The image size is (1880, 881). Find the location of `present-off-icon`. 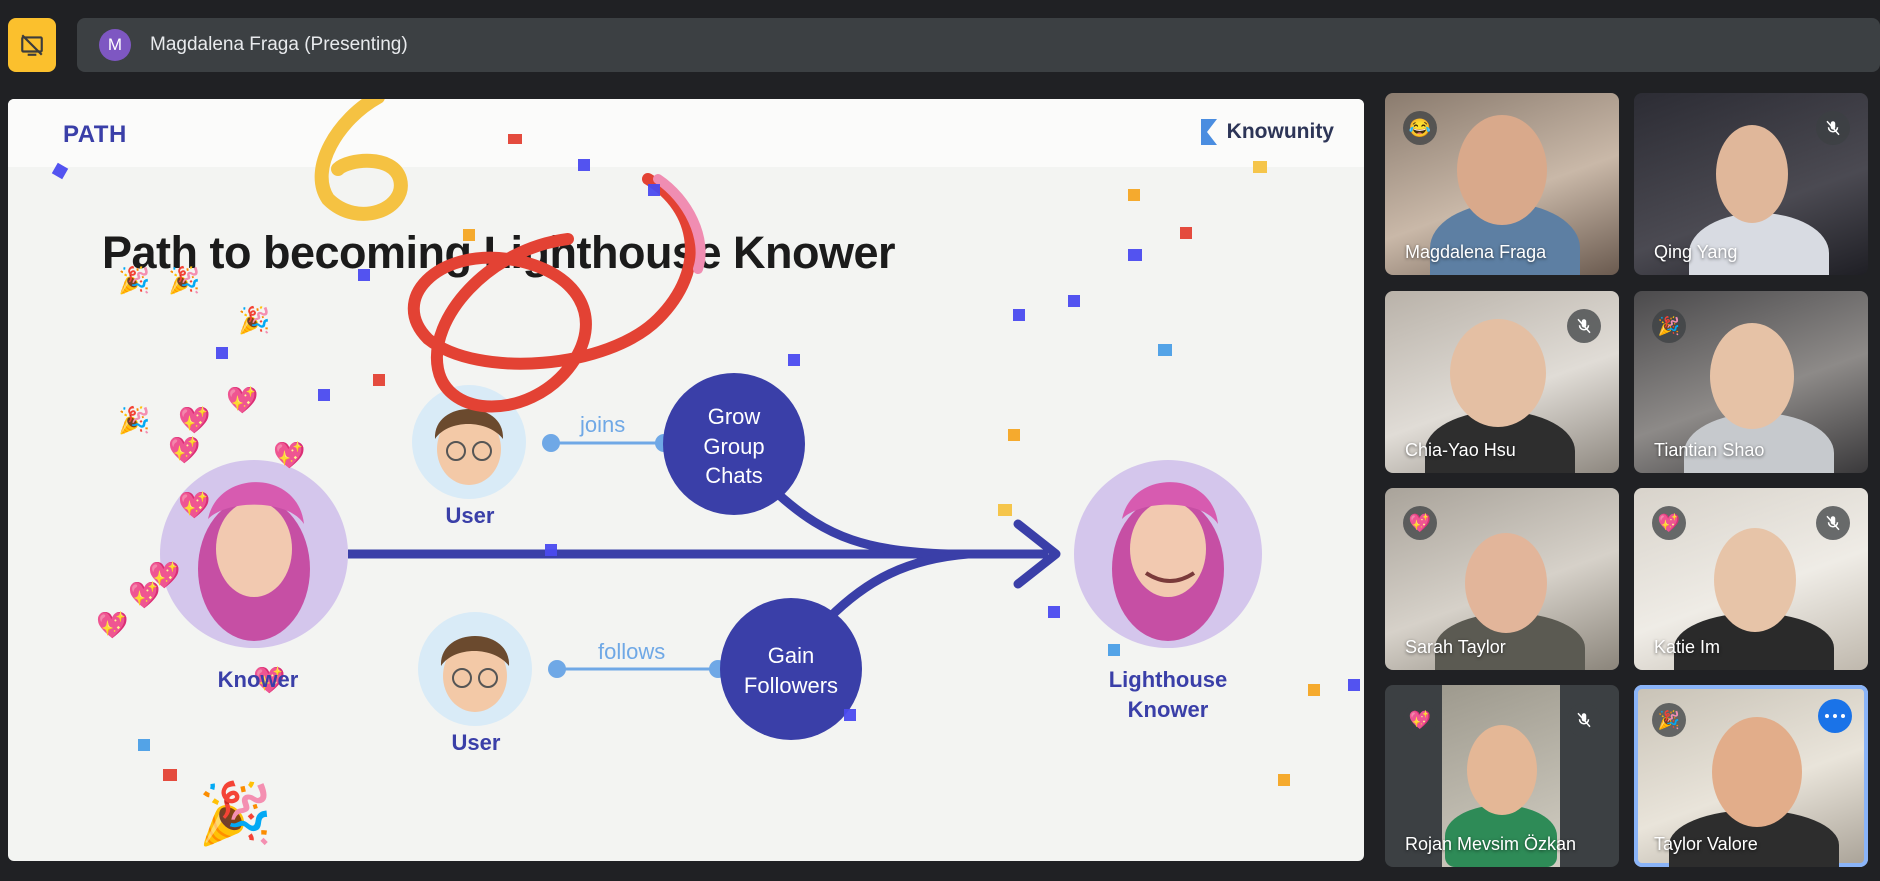

present-off-icon is located at coordinates (32, 45).